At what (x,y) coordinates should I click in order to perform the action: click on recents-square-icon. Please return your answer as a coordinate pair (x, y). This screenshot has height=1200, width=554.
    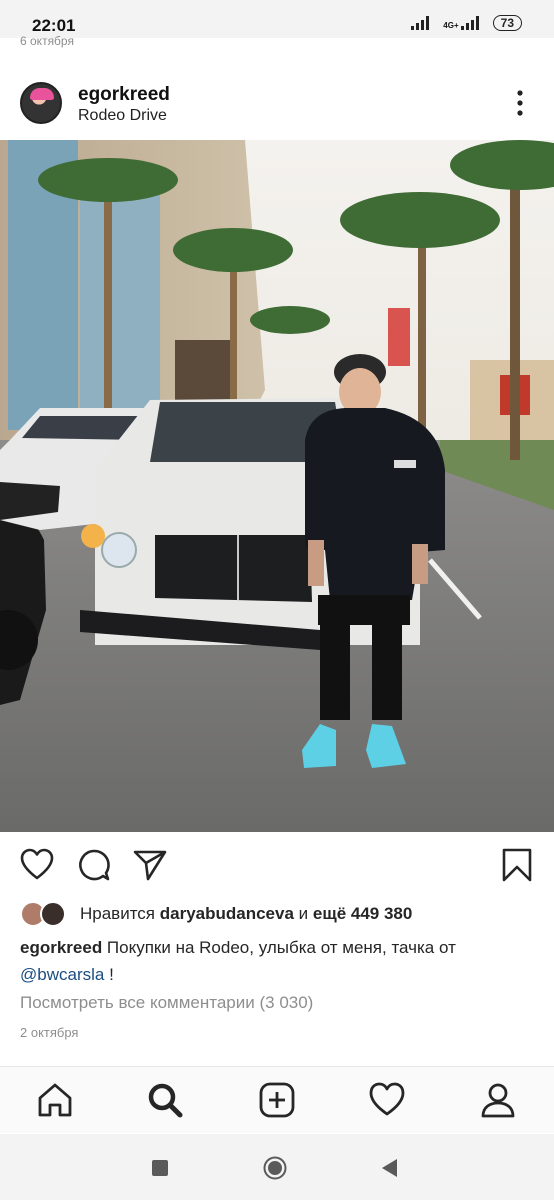
    Looking at the image, I should click on (160, 1168).